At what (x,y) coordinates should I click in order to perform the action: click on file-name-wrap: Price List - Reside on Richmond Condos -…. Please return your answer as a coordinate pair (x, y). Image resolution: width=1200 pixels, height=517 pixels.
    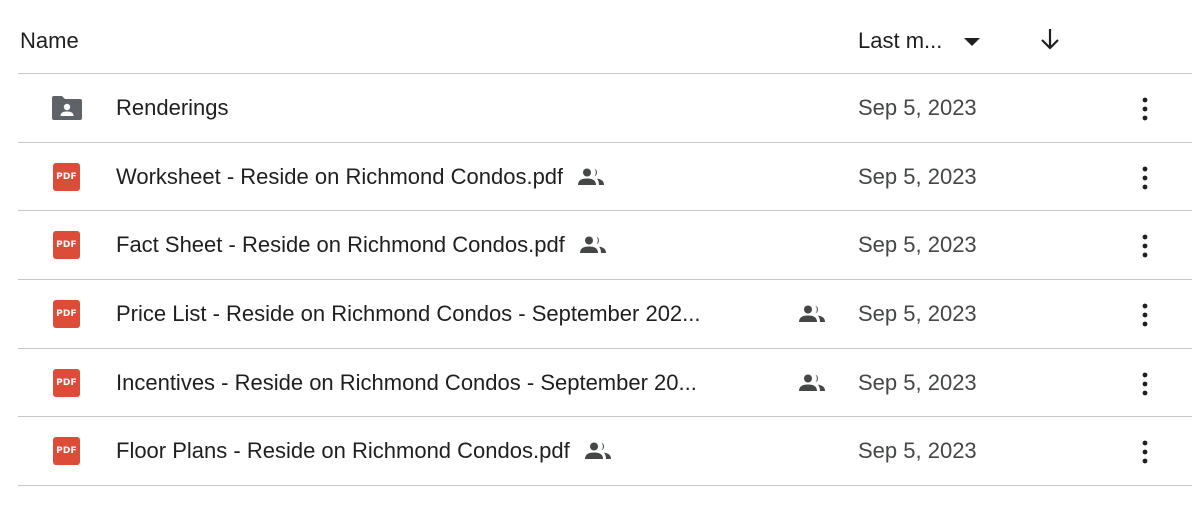
    Looking at the image, I should click on (471, 314).